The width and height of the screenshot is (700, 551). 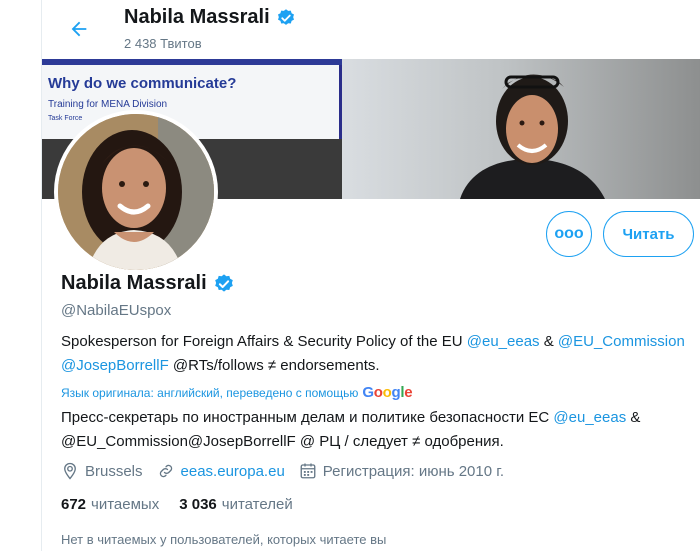 I want to click on header-name-text: Nabila Massrali, so click(x=197, y=17).